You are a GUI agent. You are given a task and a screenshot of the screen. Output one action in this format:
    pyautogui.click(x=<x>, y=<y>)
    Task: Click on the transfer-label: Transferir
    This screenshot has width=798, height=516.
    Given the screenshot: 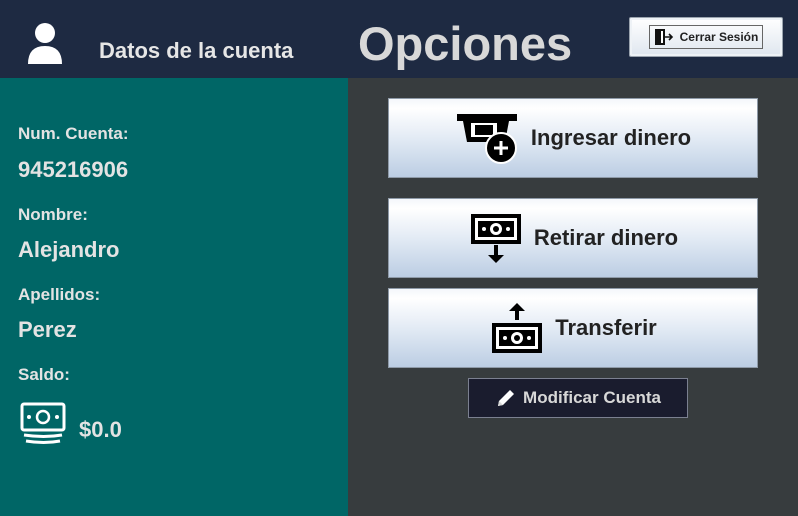 What is the action you would take?
    pyautogui.click(x=606, y=327)
    